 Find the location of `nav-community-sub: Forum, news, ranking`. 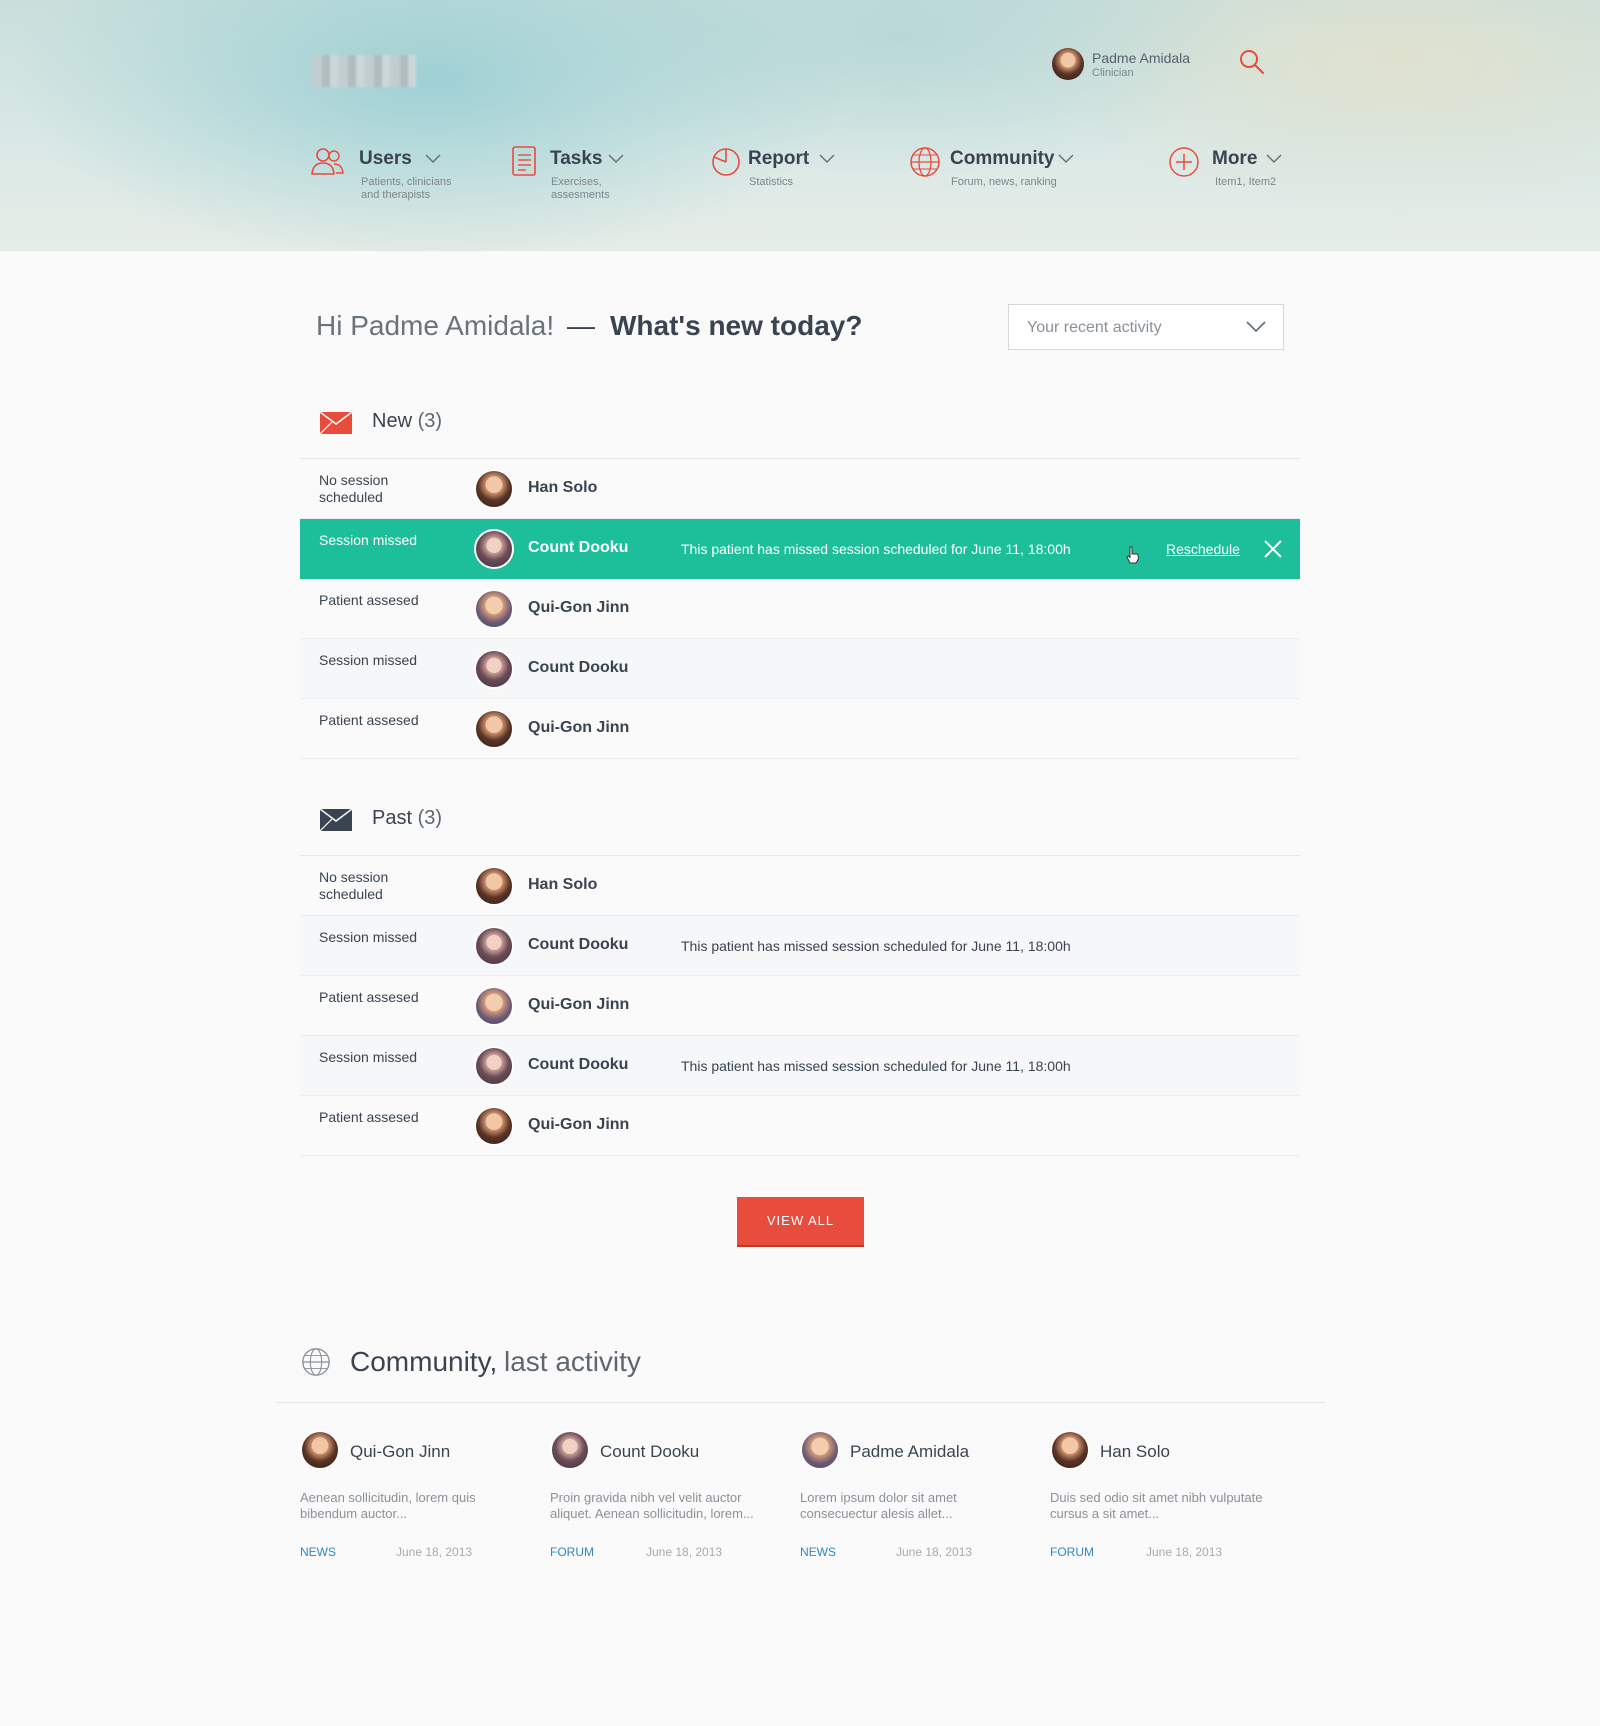

nav-community-sub: Forum, news, ranking is located at coordinates (1004, 182).